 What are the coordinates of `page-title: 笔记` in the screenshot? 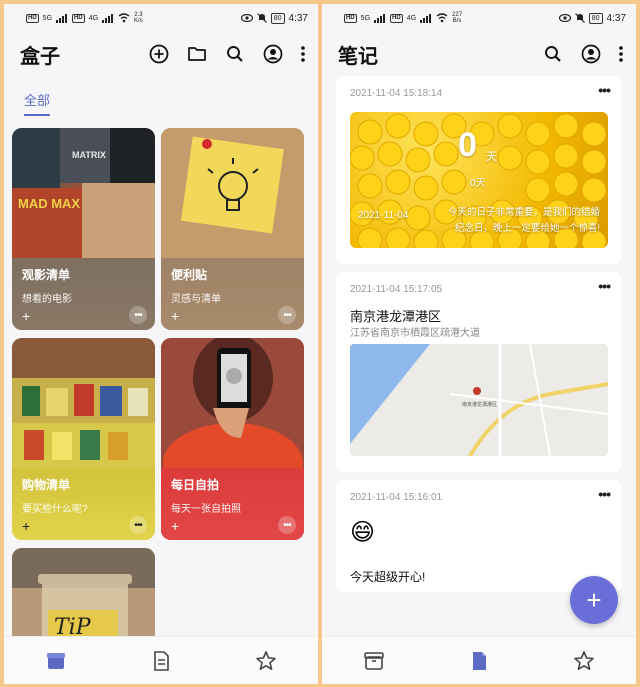 It's located at (358, 56).